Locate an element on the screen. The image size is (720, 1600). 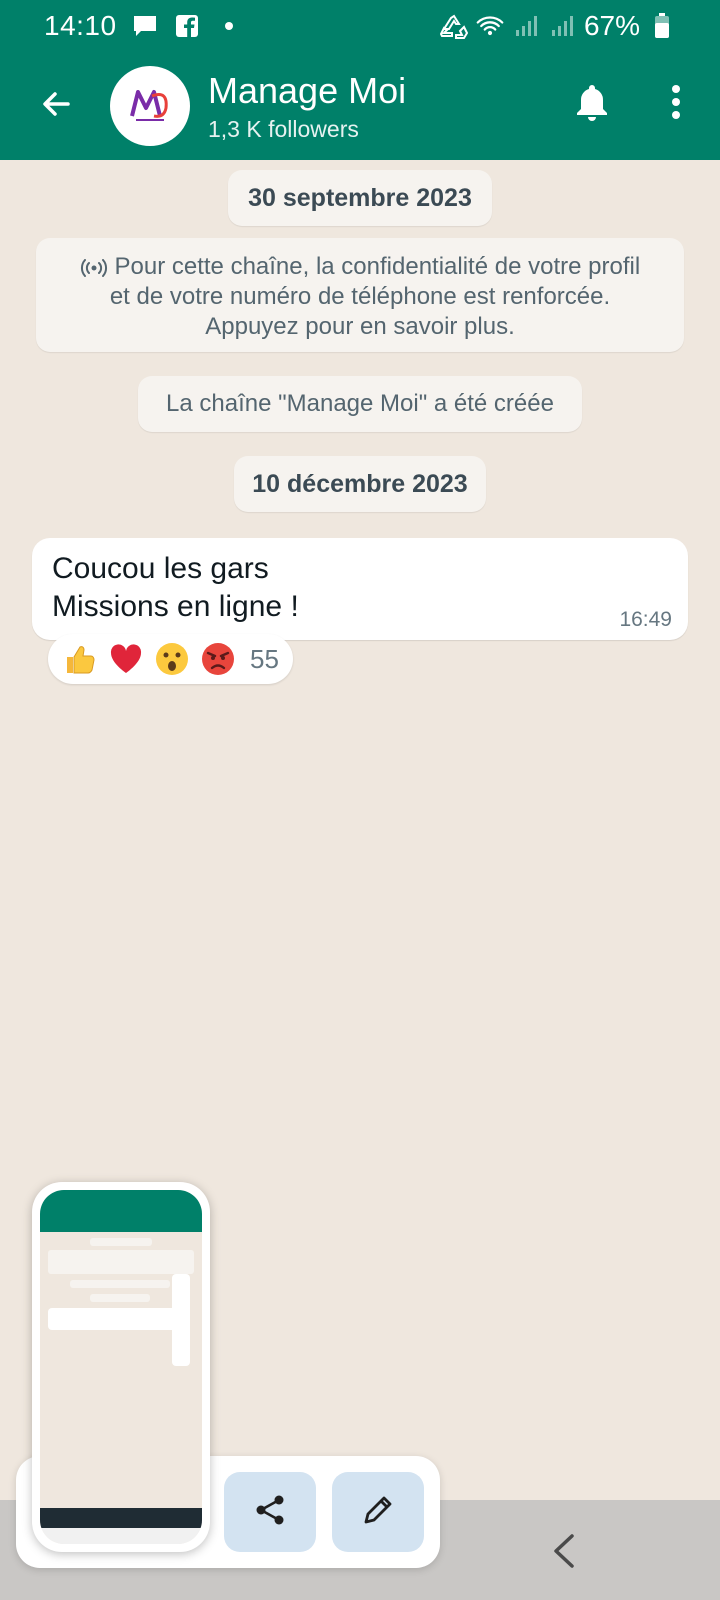
wifi-icon is located at coordinates (490, 26).